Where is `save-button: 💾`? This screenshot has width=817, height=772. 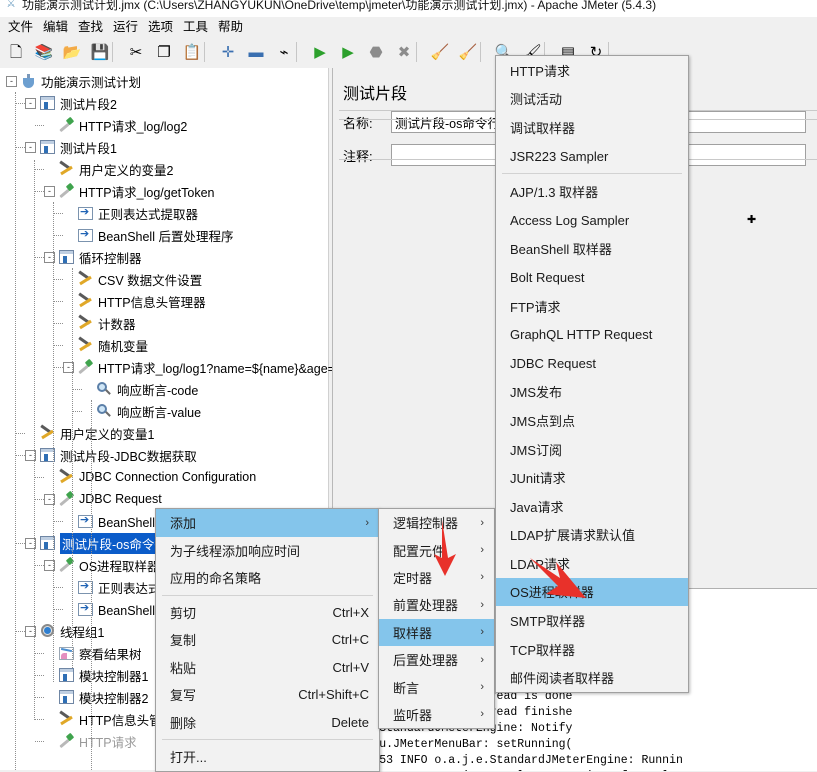 save-button: 💾 is located at coordinates (100, 52).